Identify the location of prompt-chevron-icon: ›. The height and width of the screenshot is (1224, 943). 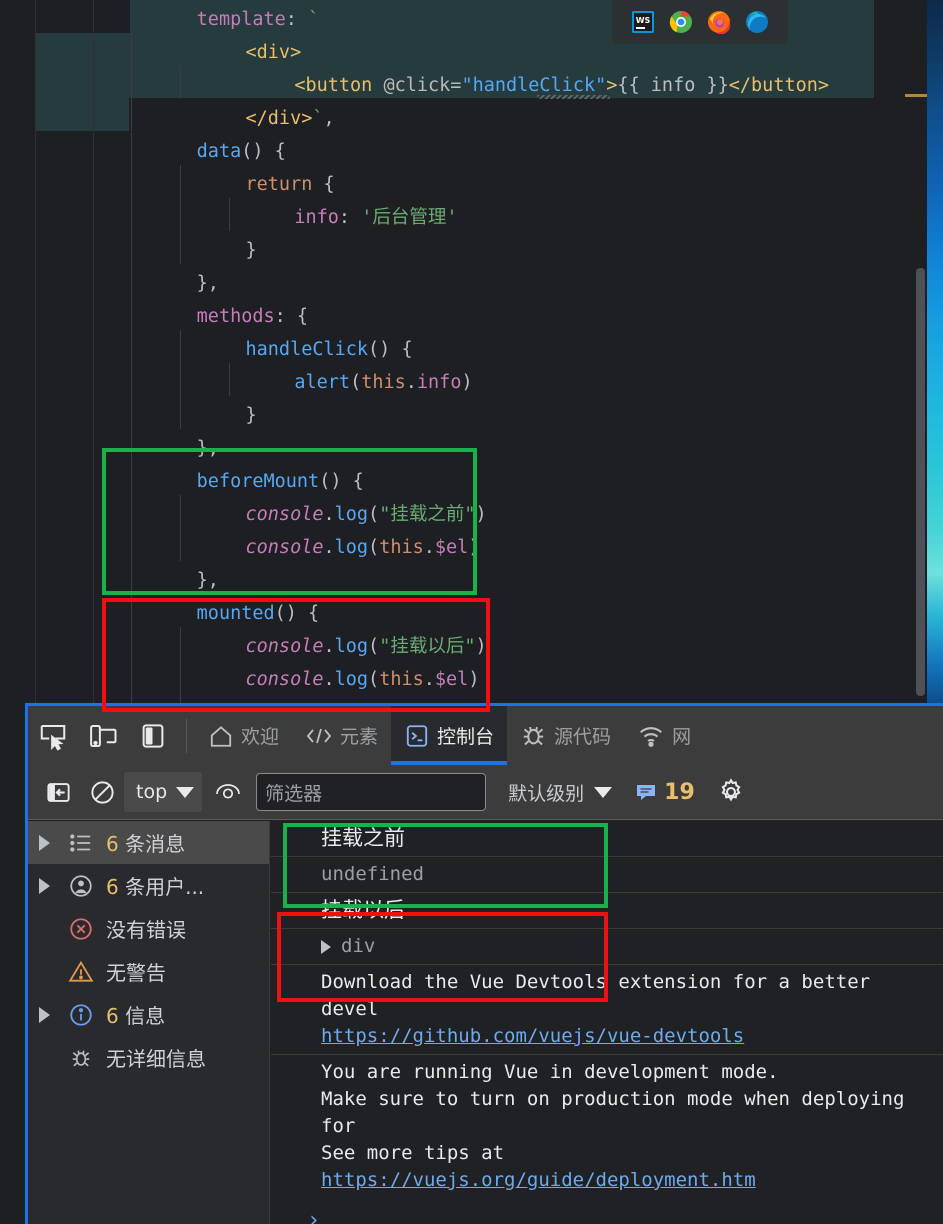
(314, 1216).